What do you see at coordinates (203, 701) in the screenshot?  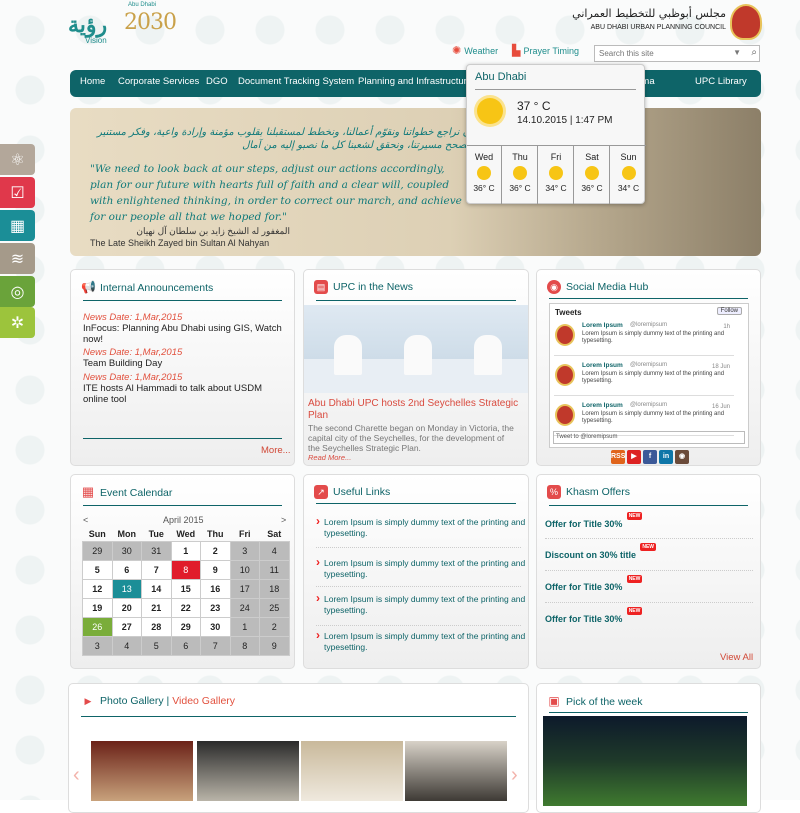 I see `video-gallery-tab: Video Gallery` at bounding box center [203, 701].